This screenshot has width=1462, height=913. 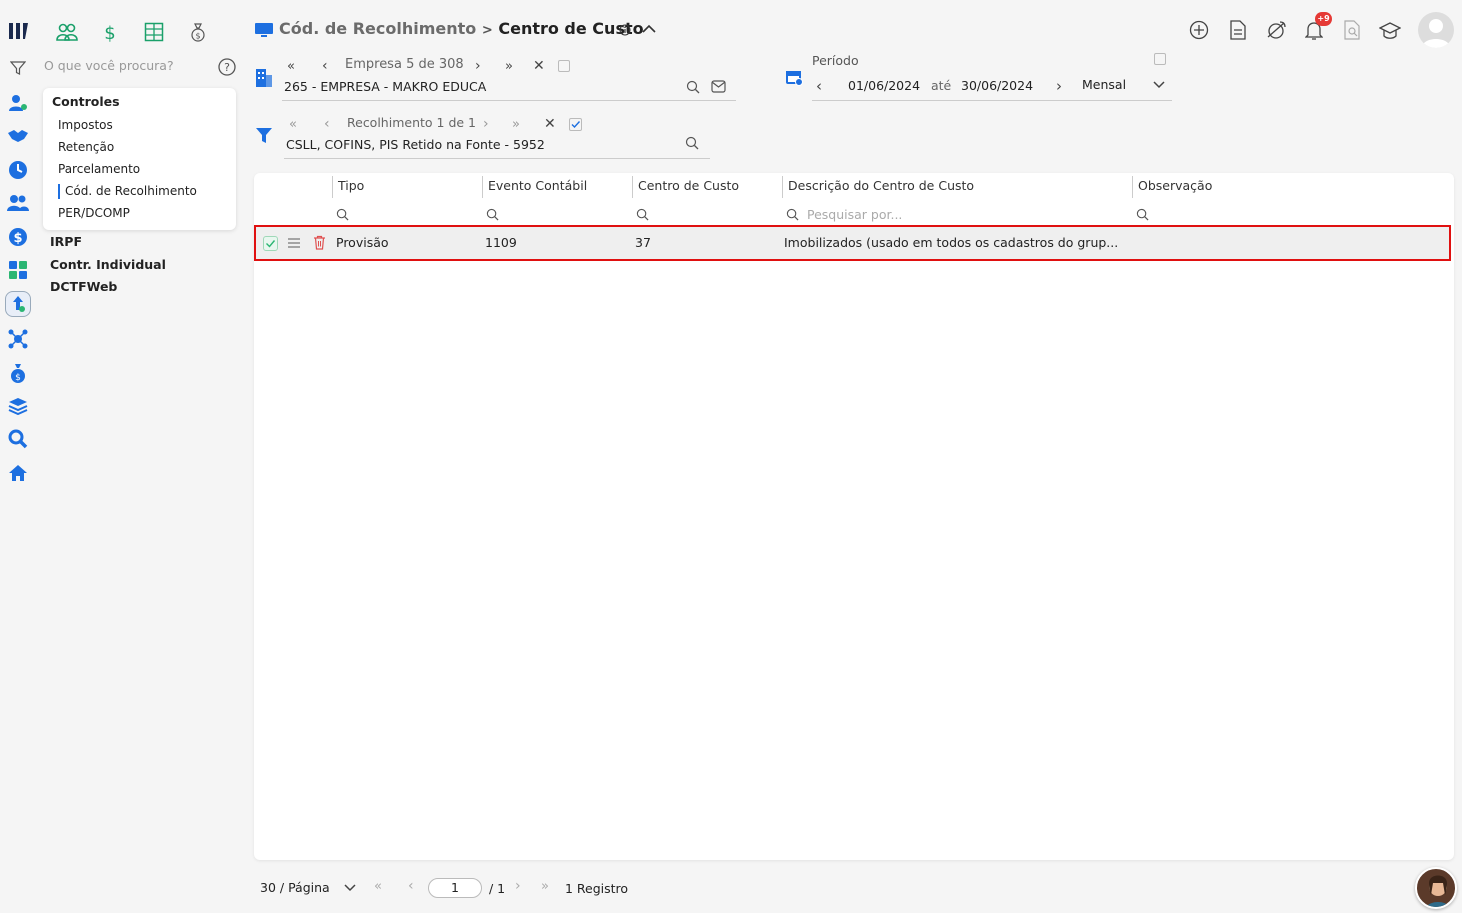 I want to click on recolhimento-last-button: », so click(x=516, y=124).